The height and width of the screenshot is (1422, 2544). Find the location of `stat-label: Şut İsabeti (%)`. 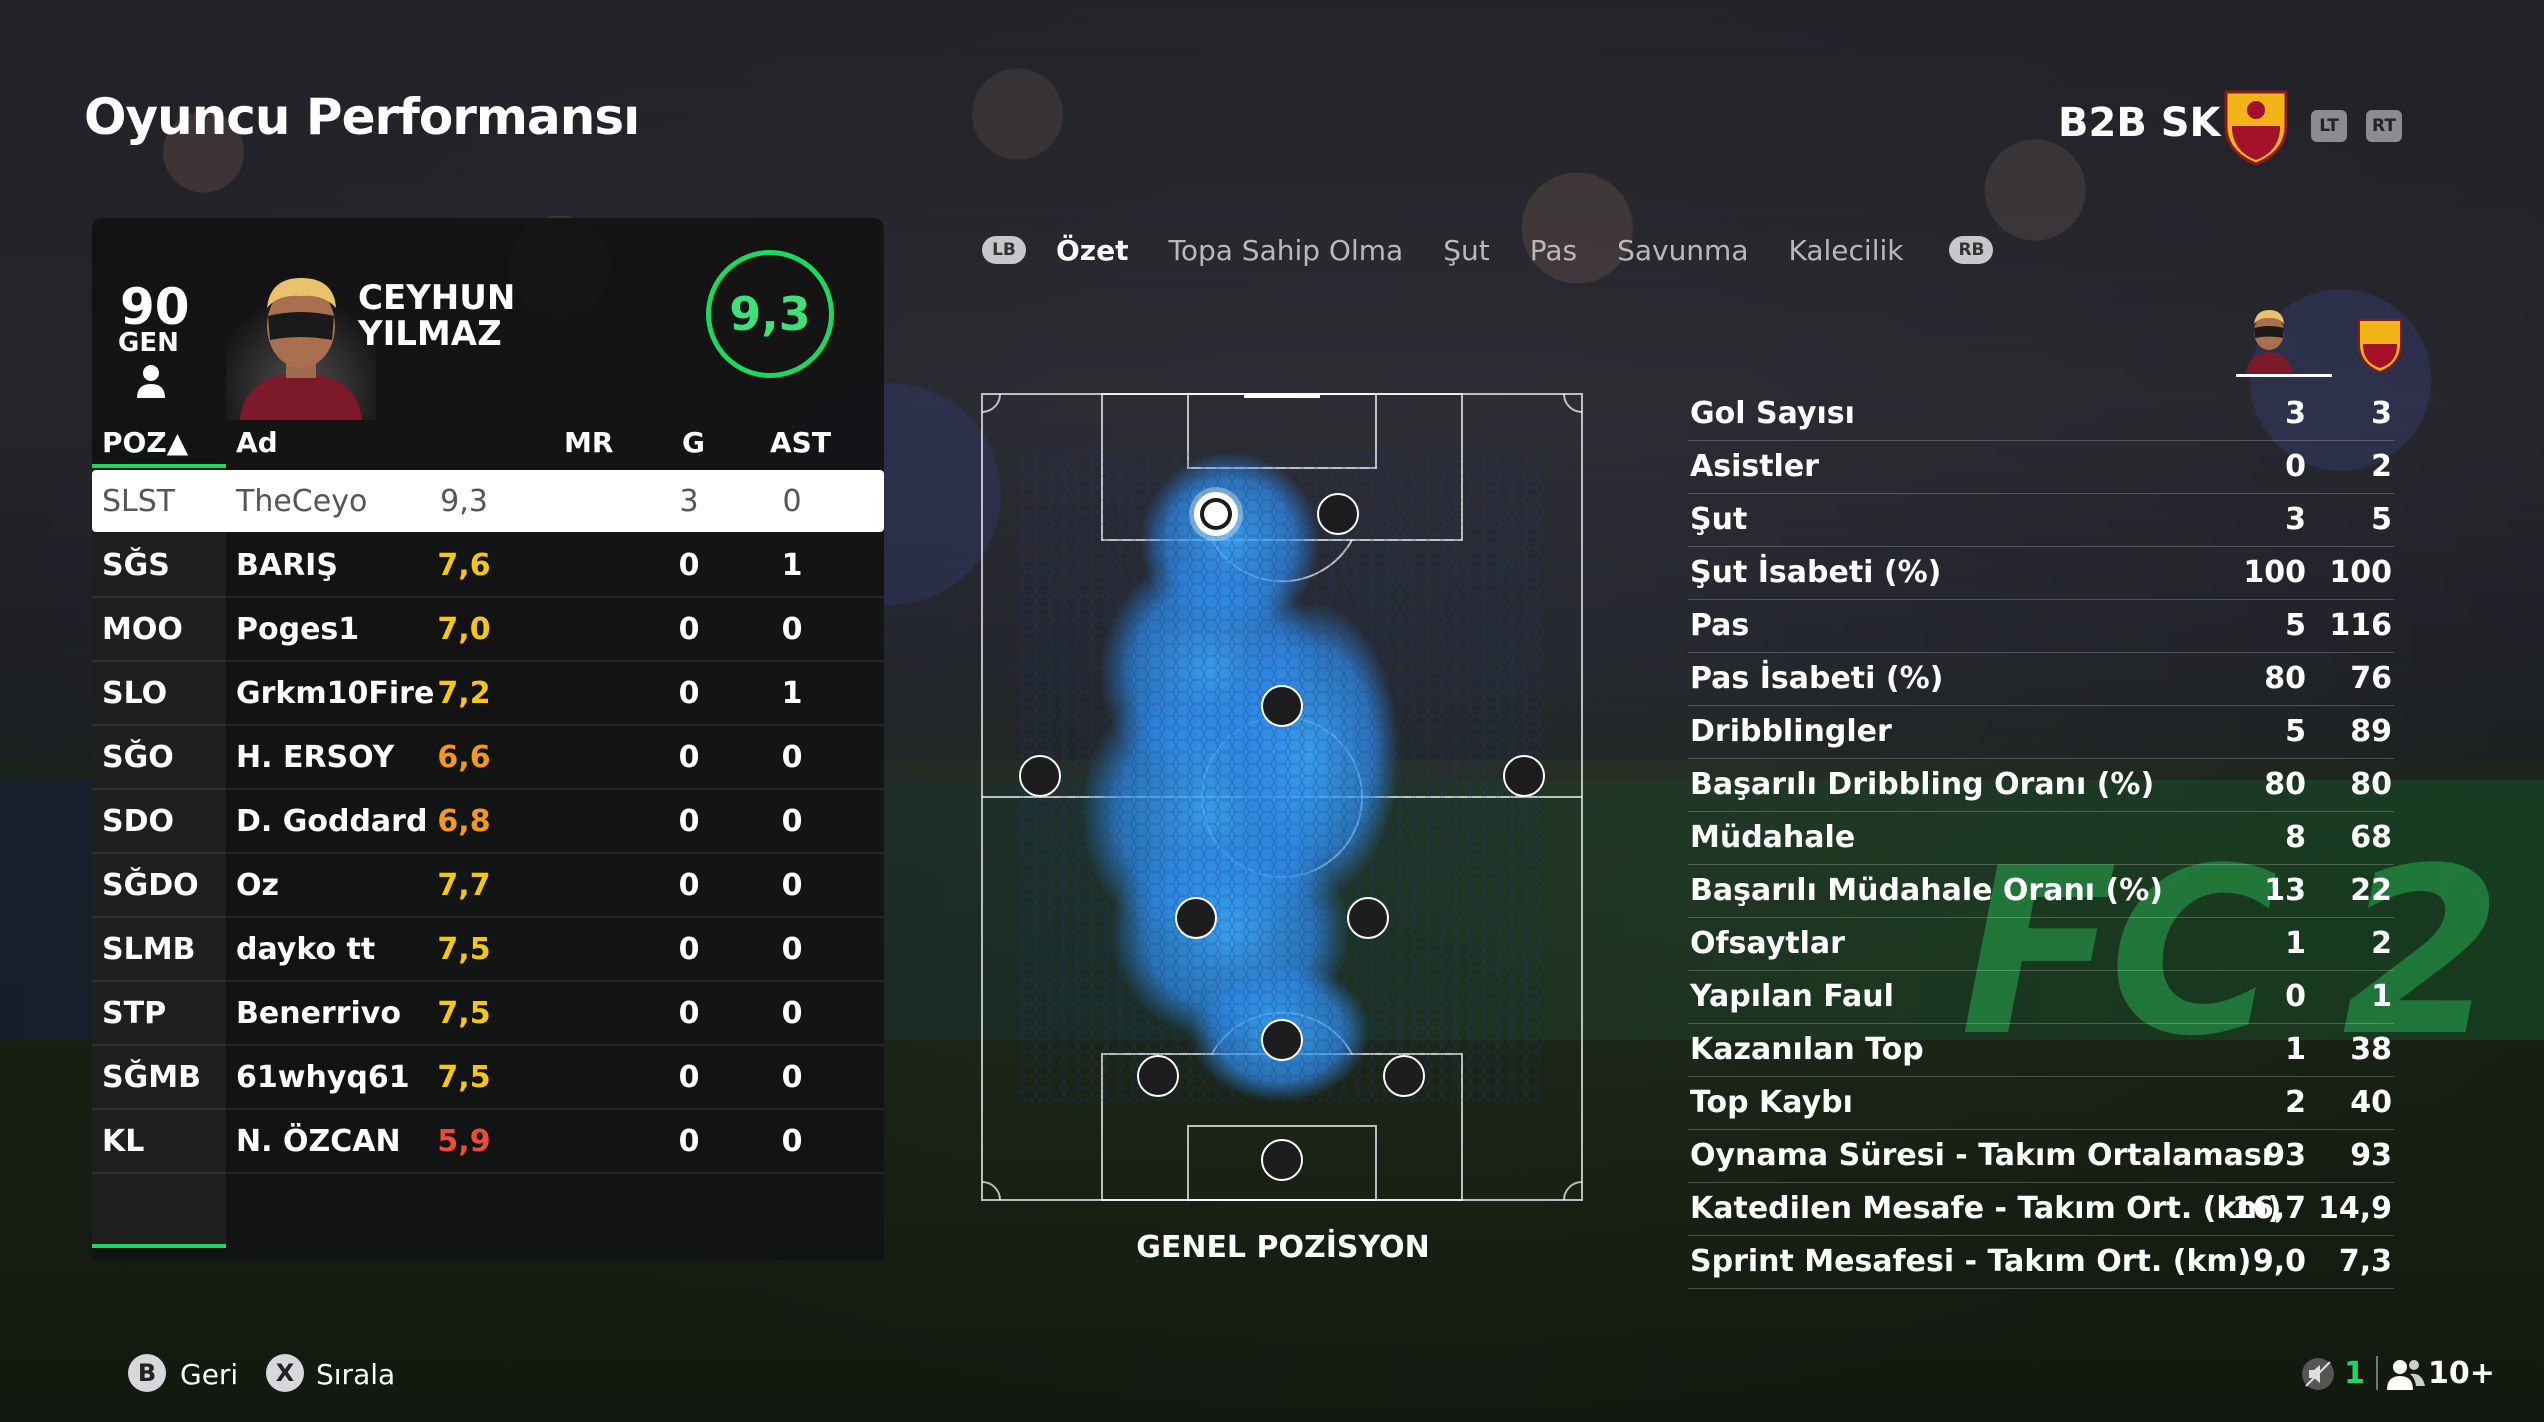

stat-label: Şut İsabeti (%) is located at coordinates (1816, 572).